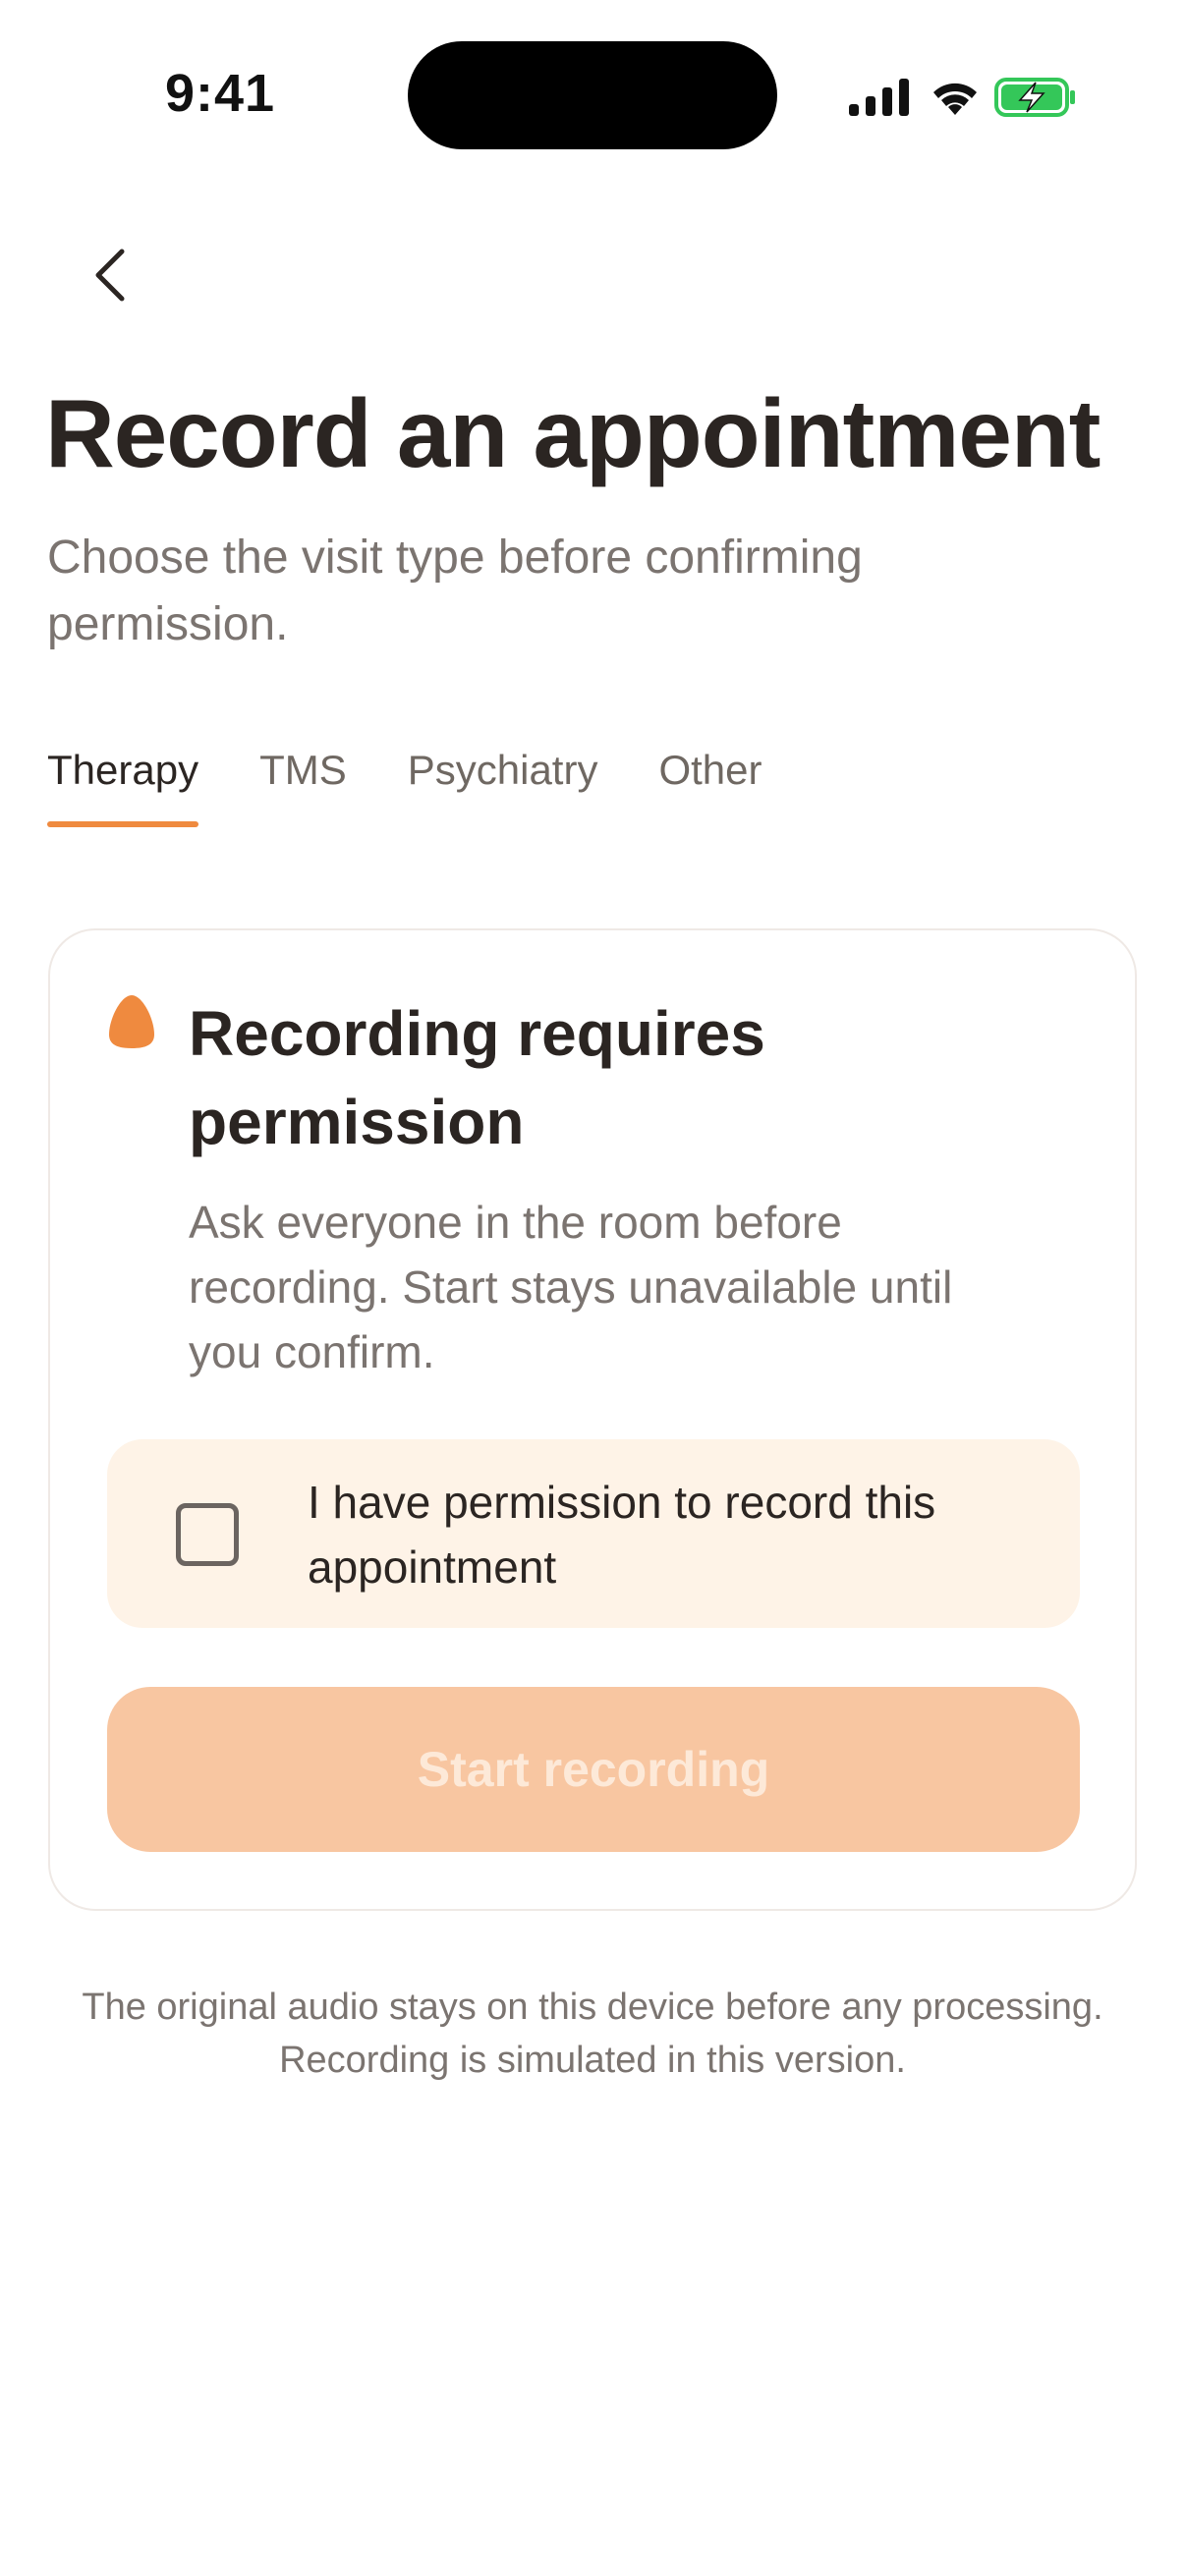 The width and height of the screenshot is (1185, 2576). Describe the element at coordinates (1035, 97) in the screenshot. I see `battery-charging-icon` at that location.